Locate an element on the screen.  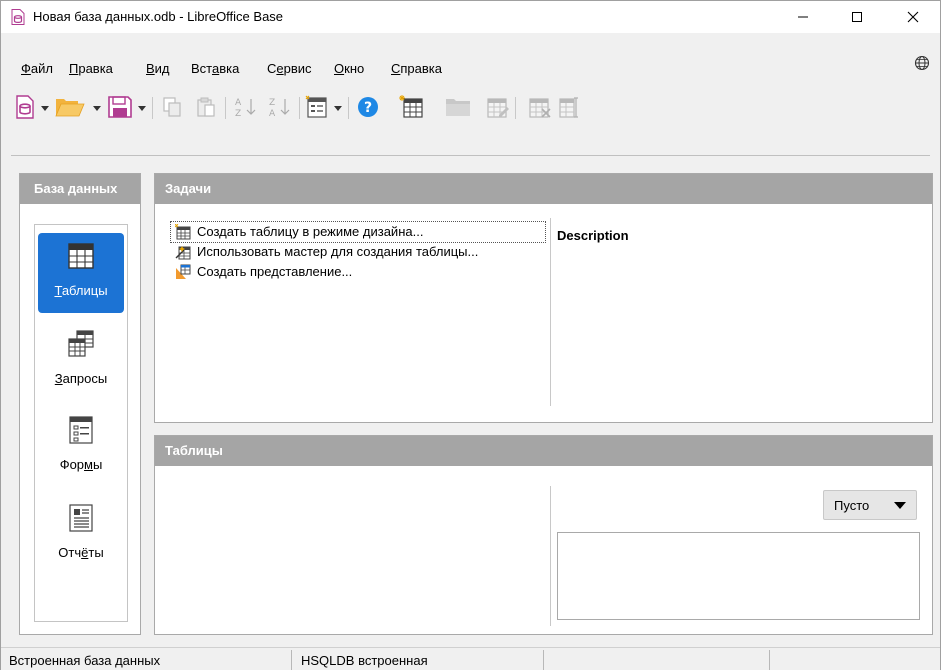
new-database-button is located at coordinates (25, 107).